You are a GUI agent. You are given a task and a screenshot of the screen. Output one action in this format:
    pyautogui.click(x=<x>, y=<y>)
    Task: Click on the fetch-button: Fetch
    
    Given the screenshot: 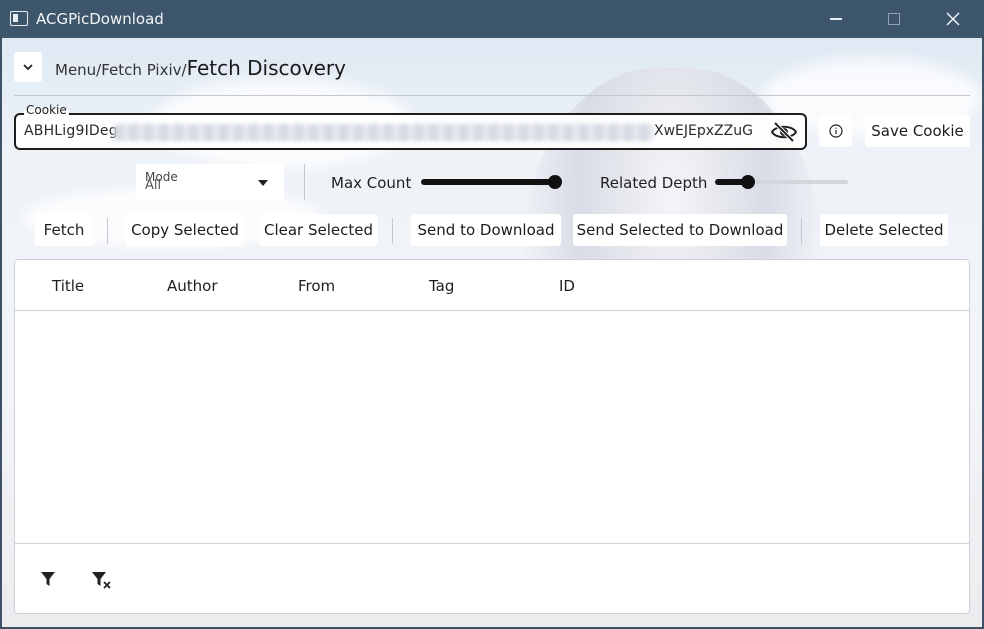 What is the action you would take?
    pyautogui.click(x=64, y=230)
    